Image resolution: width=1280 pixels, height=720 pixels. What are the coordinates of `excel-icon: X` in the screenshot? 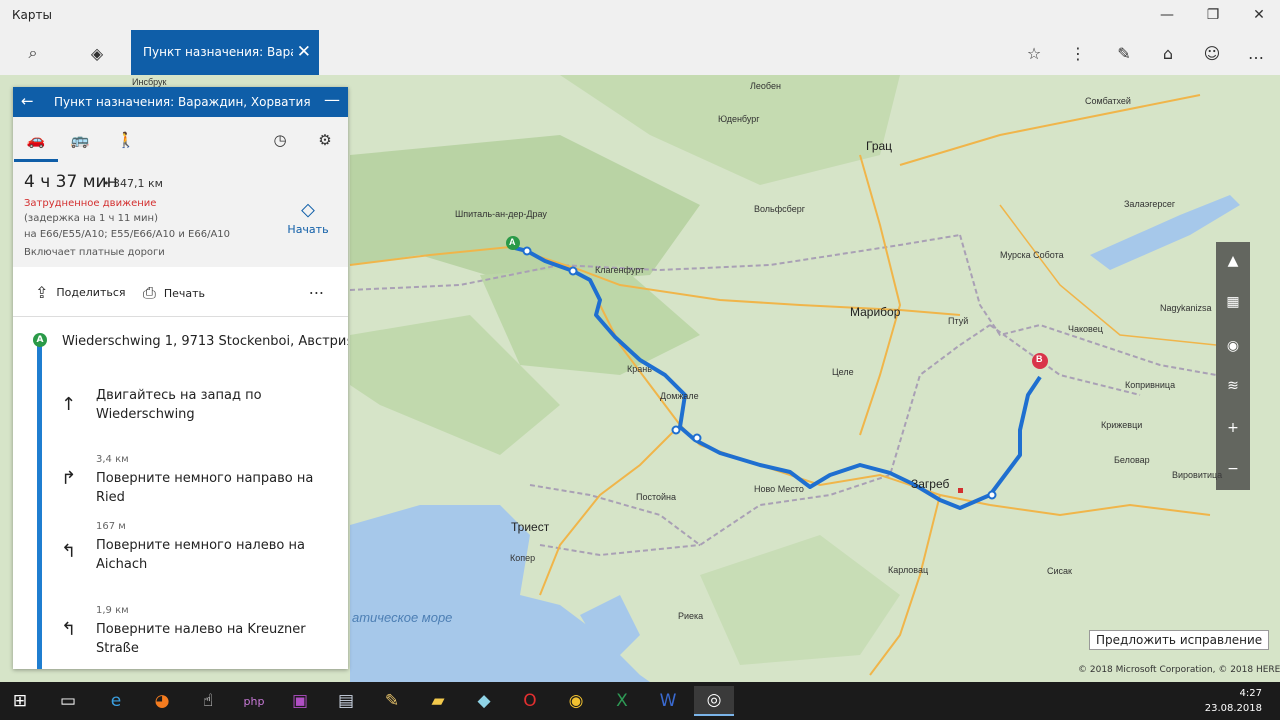 It's located at (622, 701).